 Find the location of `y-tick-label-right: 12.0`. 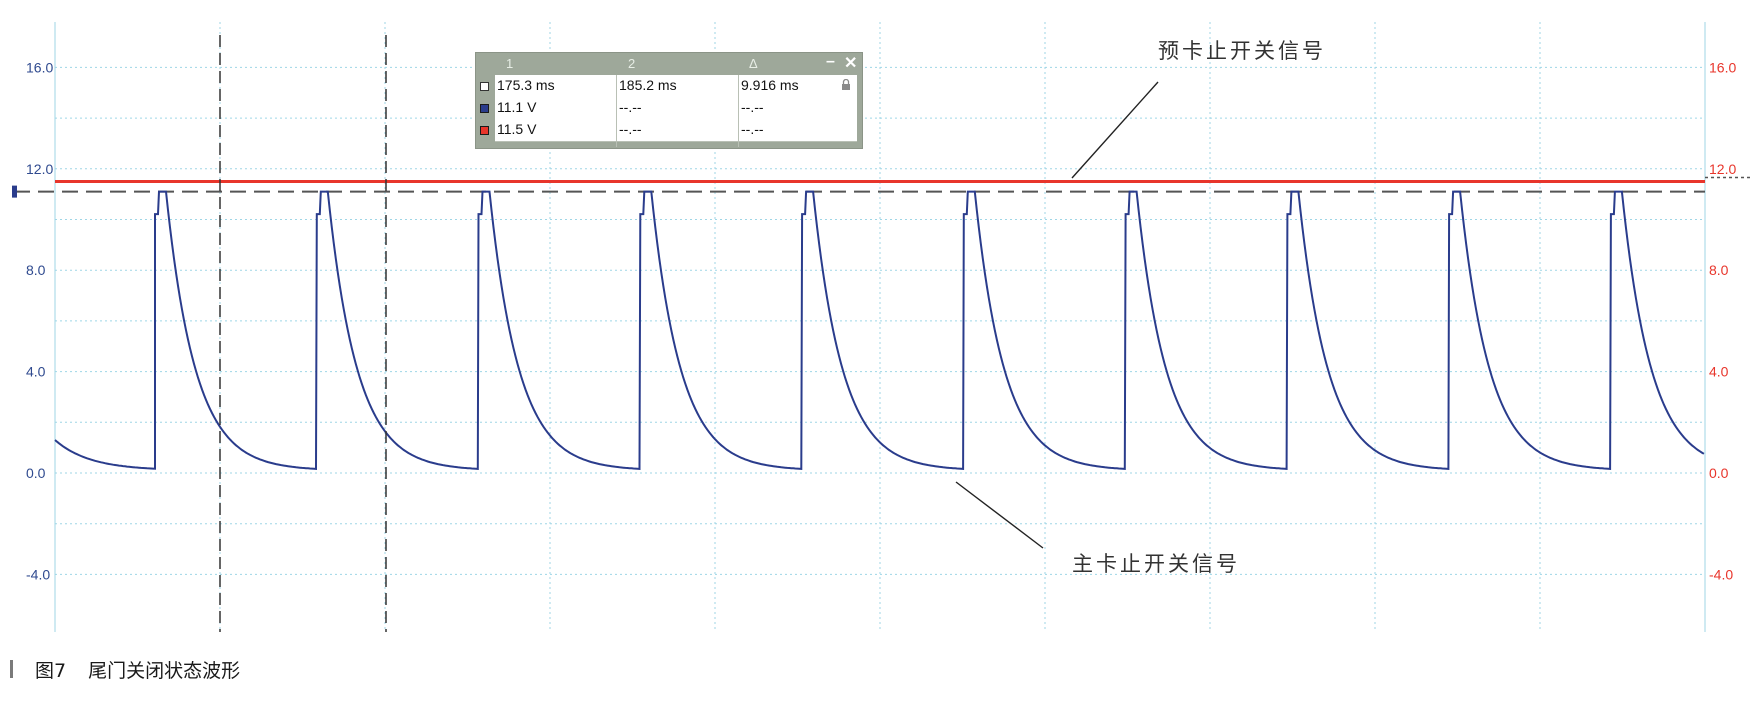

y-tick-label-right: 12.0 is located at coordinates (1722, 169).